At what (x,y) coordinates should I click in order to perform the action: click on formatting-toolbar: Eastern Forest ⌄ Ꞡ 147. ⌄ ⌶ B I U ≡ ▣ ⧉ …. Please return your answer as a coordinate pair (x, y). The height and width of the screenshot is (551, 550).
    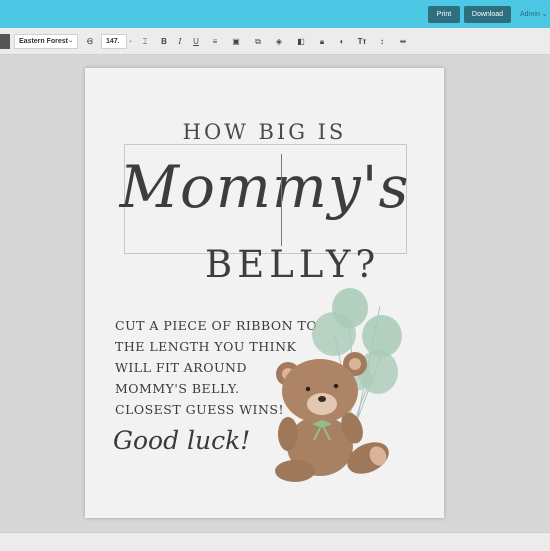
    Looking at the image, I should click on (275, 41).